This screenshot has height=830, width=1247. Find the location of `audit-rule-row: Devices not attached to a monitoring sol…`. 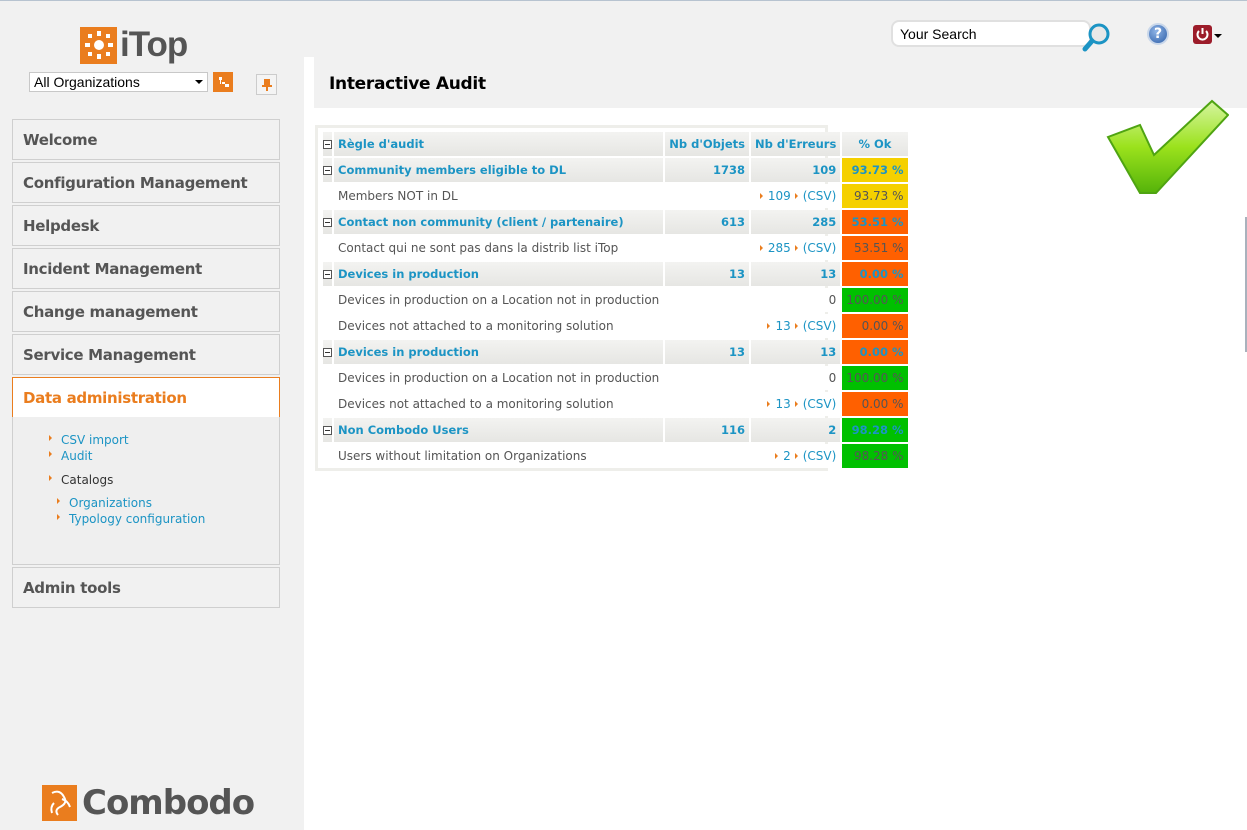

audit-rule-row: Devices not attached to a monitoring sol… is located at coordinates (615, 326).